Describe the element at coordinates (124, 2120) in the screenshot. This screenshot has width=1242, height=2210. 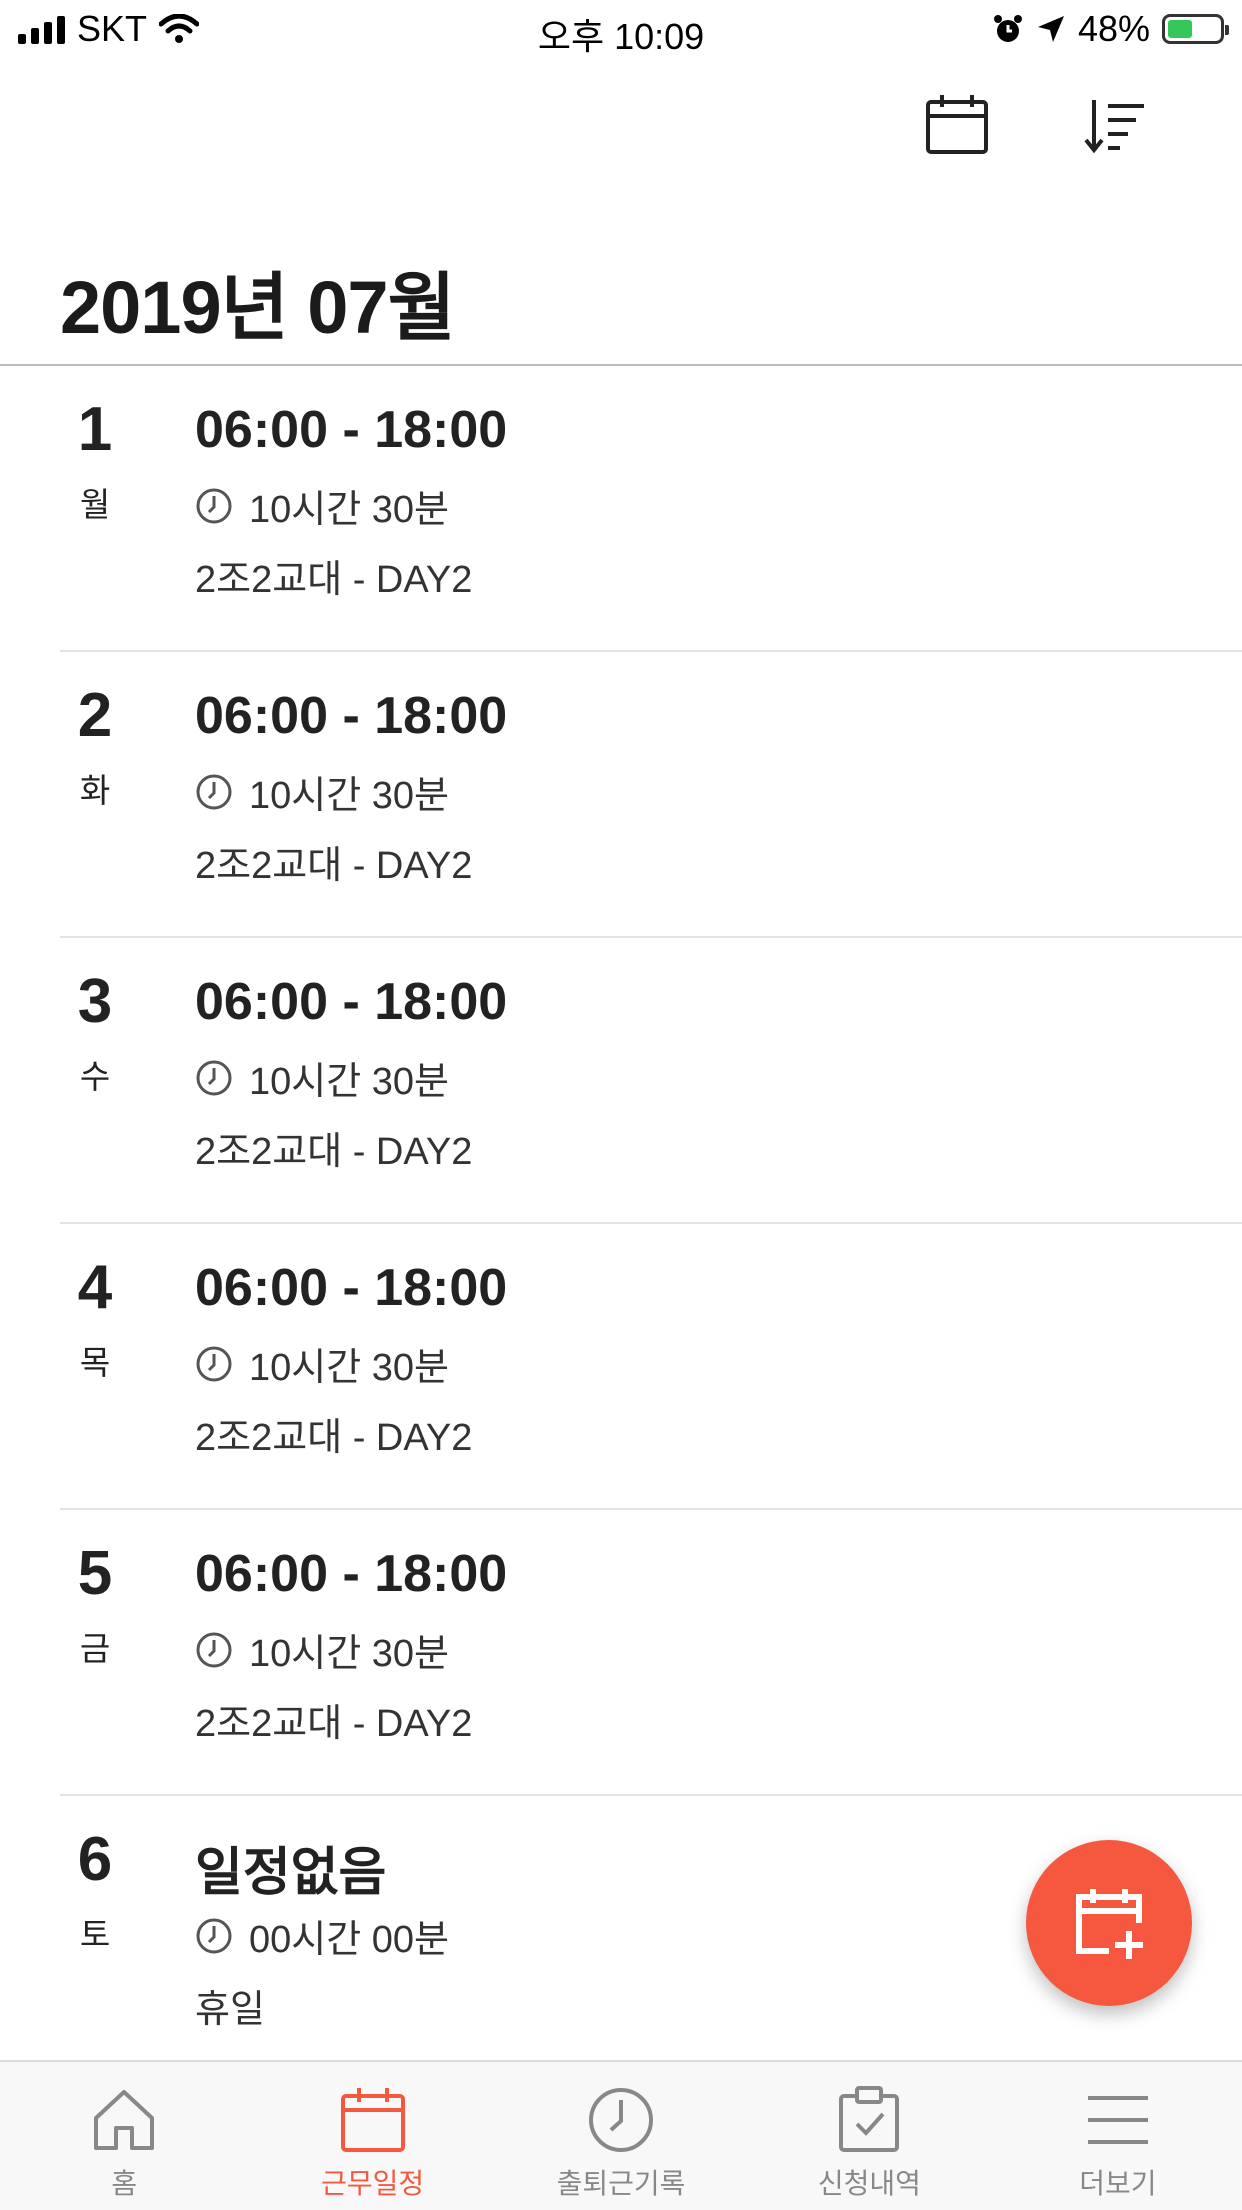
I see `home-icon` at that location.